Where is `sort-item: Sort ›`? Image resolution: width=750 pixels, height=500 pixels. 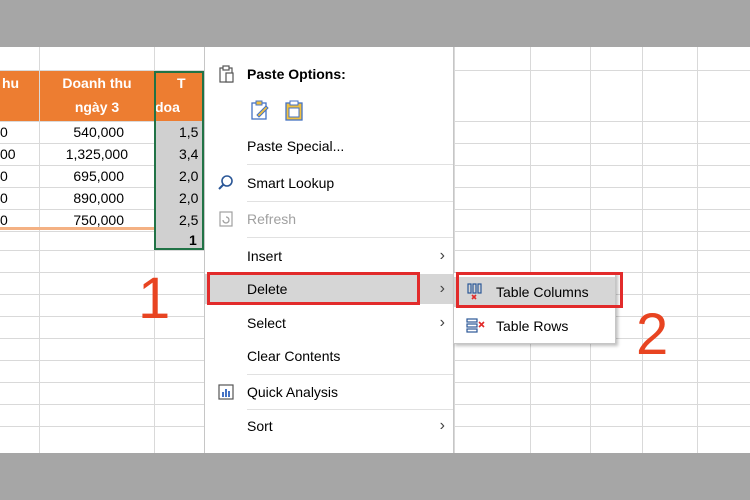
sort-item: Sort › is located at coordinates (329, 426).